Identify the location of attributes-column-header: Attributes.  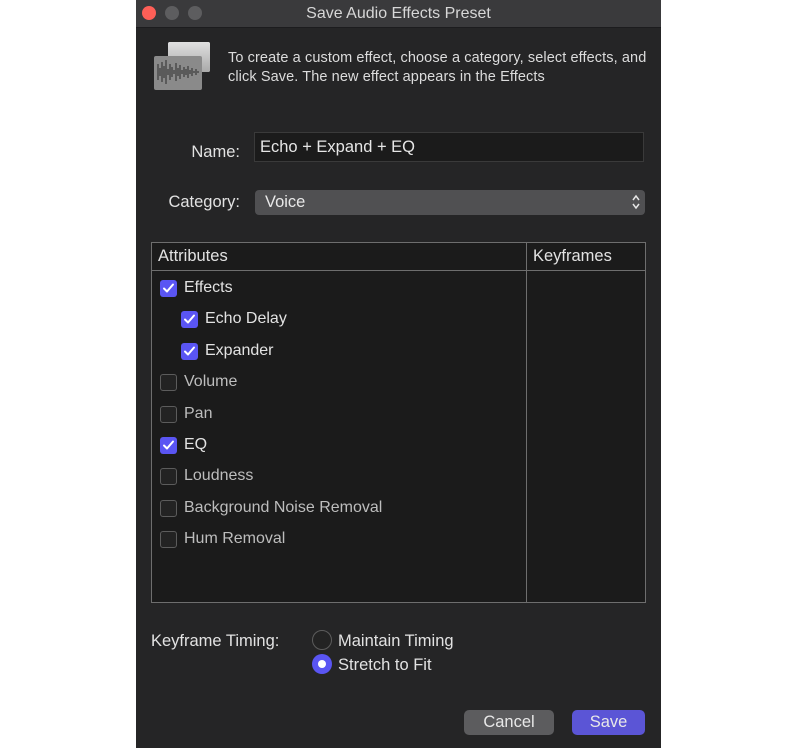
(193, 256).